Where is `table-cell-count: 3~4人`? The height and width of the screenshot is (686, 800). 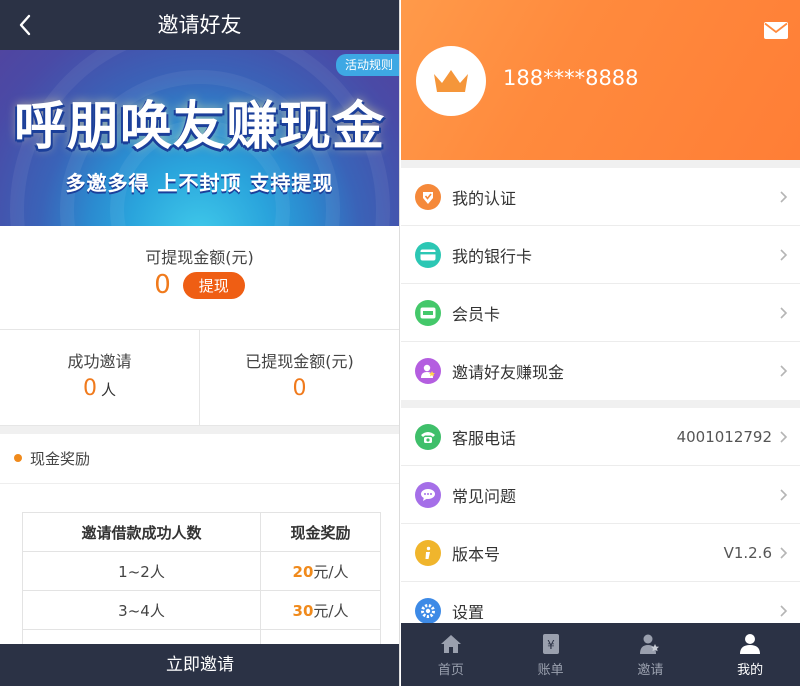
table-cell-count: 3~4人 is located at coordinates (141, 610).